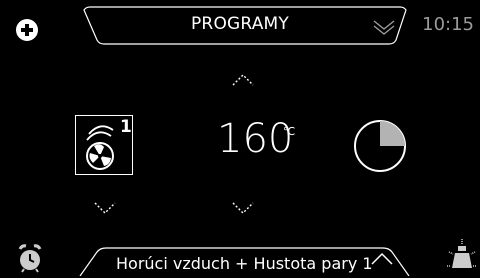  I want to click on menu-dropdown-button, so click(384, 26).